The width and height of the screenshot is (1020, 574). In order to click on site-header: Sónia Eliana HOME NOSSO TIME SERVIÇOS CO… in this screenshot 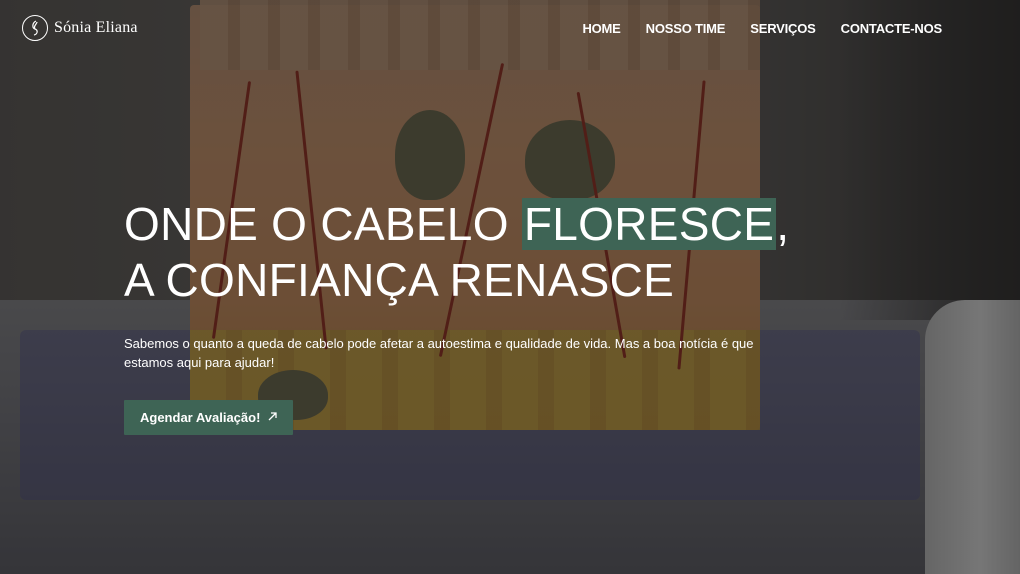, I will do `click(510, 28)`.